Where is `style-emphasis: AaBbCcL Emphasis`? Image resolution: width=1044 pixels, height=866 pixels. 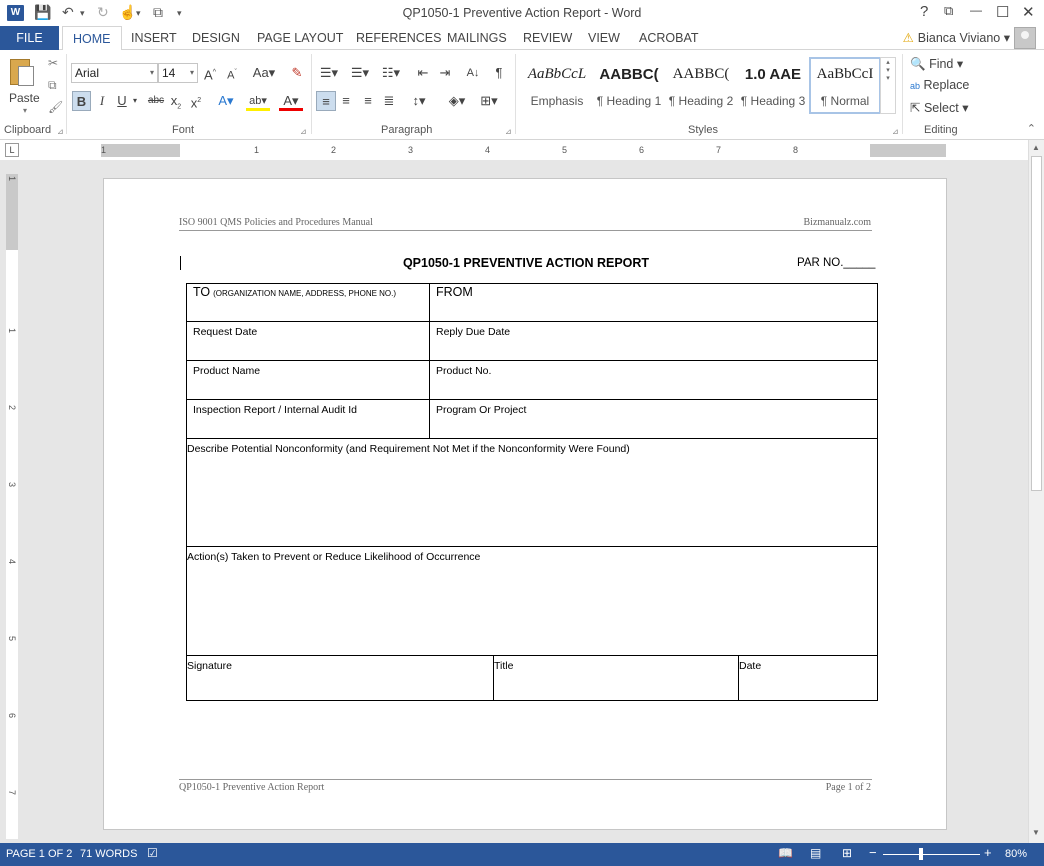 style-emphasis: AaBbCcL Emphasis is located at coordinates (557, 85).